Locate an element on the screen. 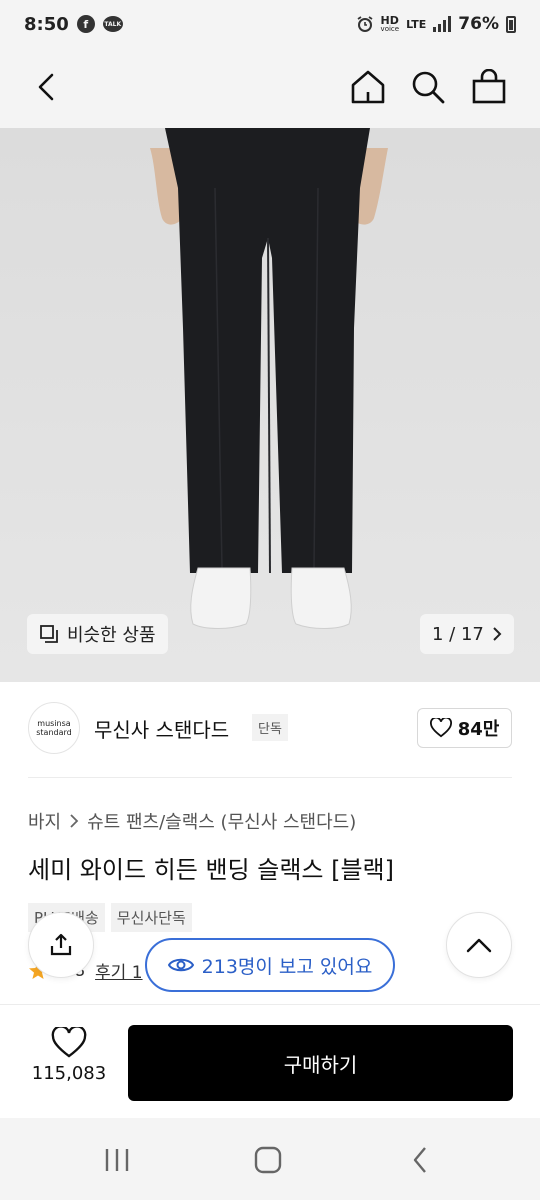 The image size is (540, 1200). search-icon is located at coordinates (428, 87).